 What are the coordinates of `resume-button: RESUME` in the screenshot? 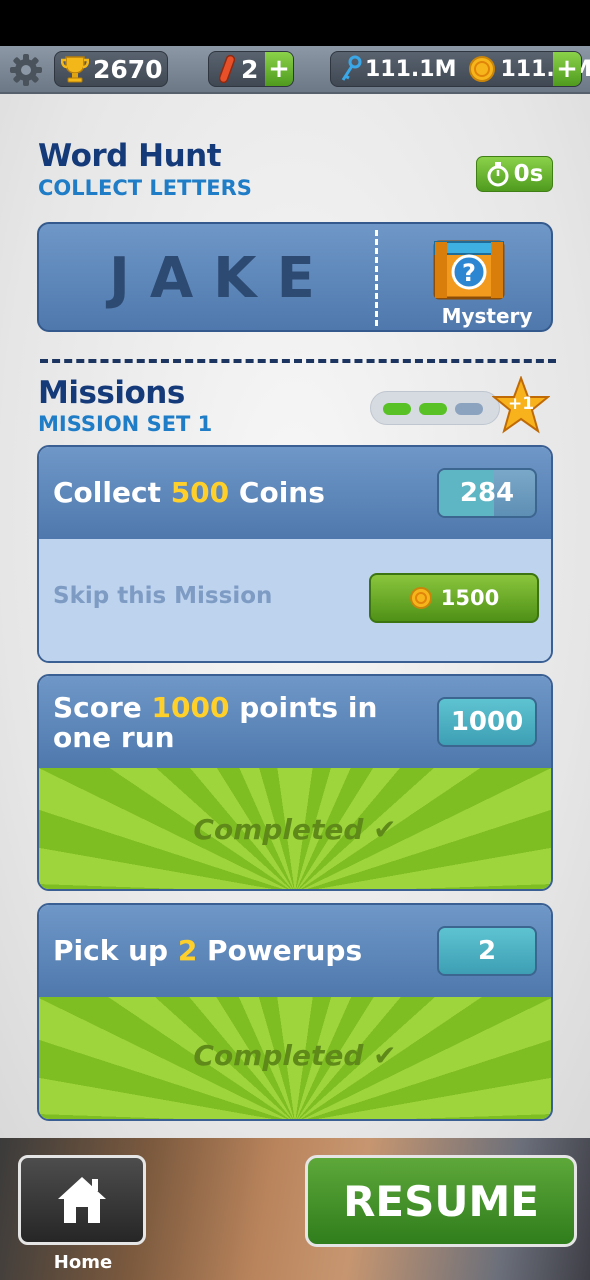 It's located at (441, 1201).